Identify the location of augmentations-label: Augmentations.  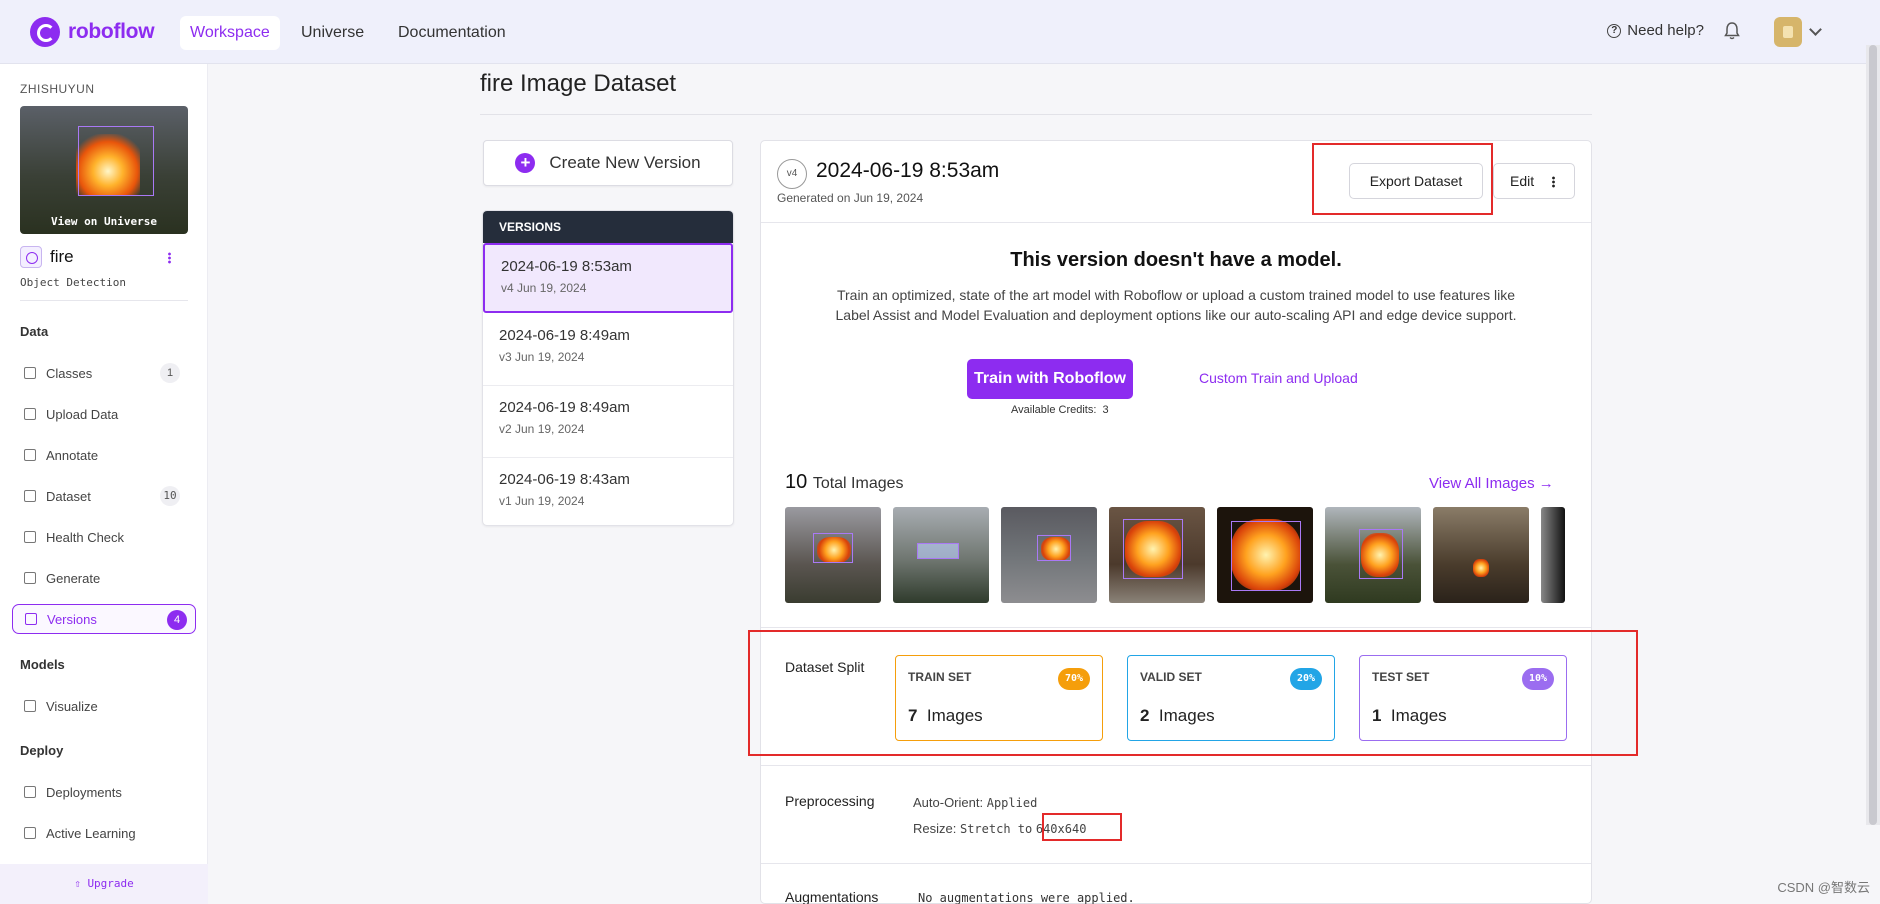
(832, 896).